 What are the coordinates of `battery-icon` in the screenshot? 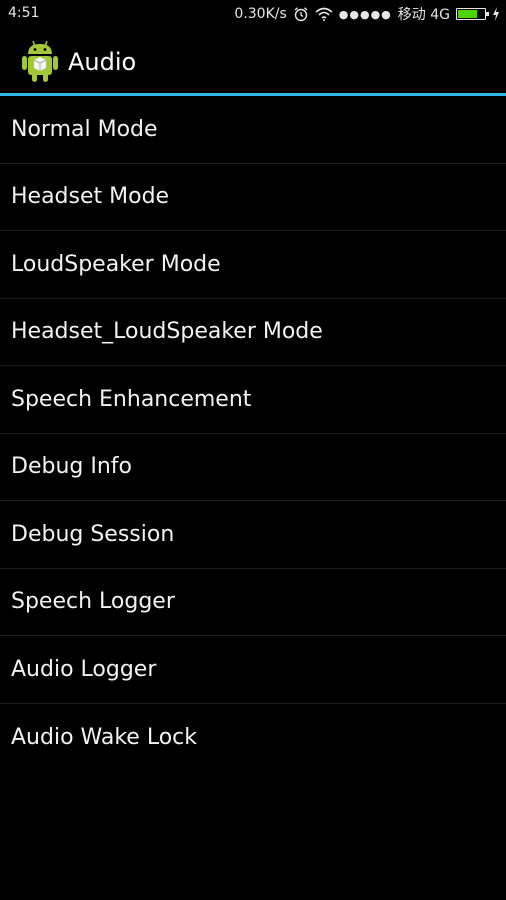 It's located at (472, 14).